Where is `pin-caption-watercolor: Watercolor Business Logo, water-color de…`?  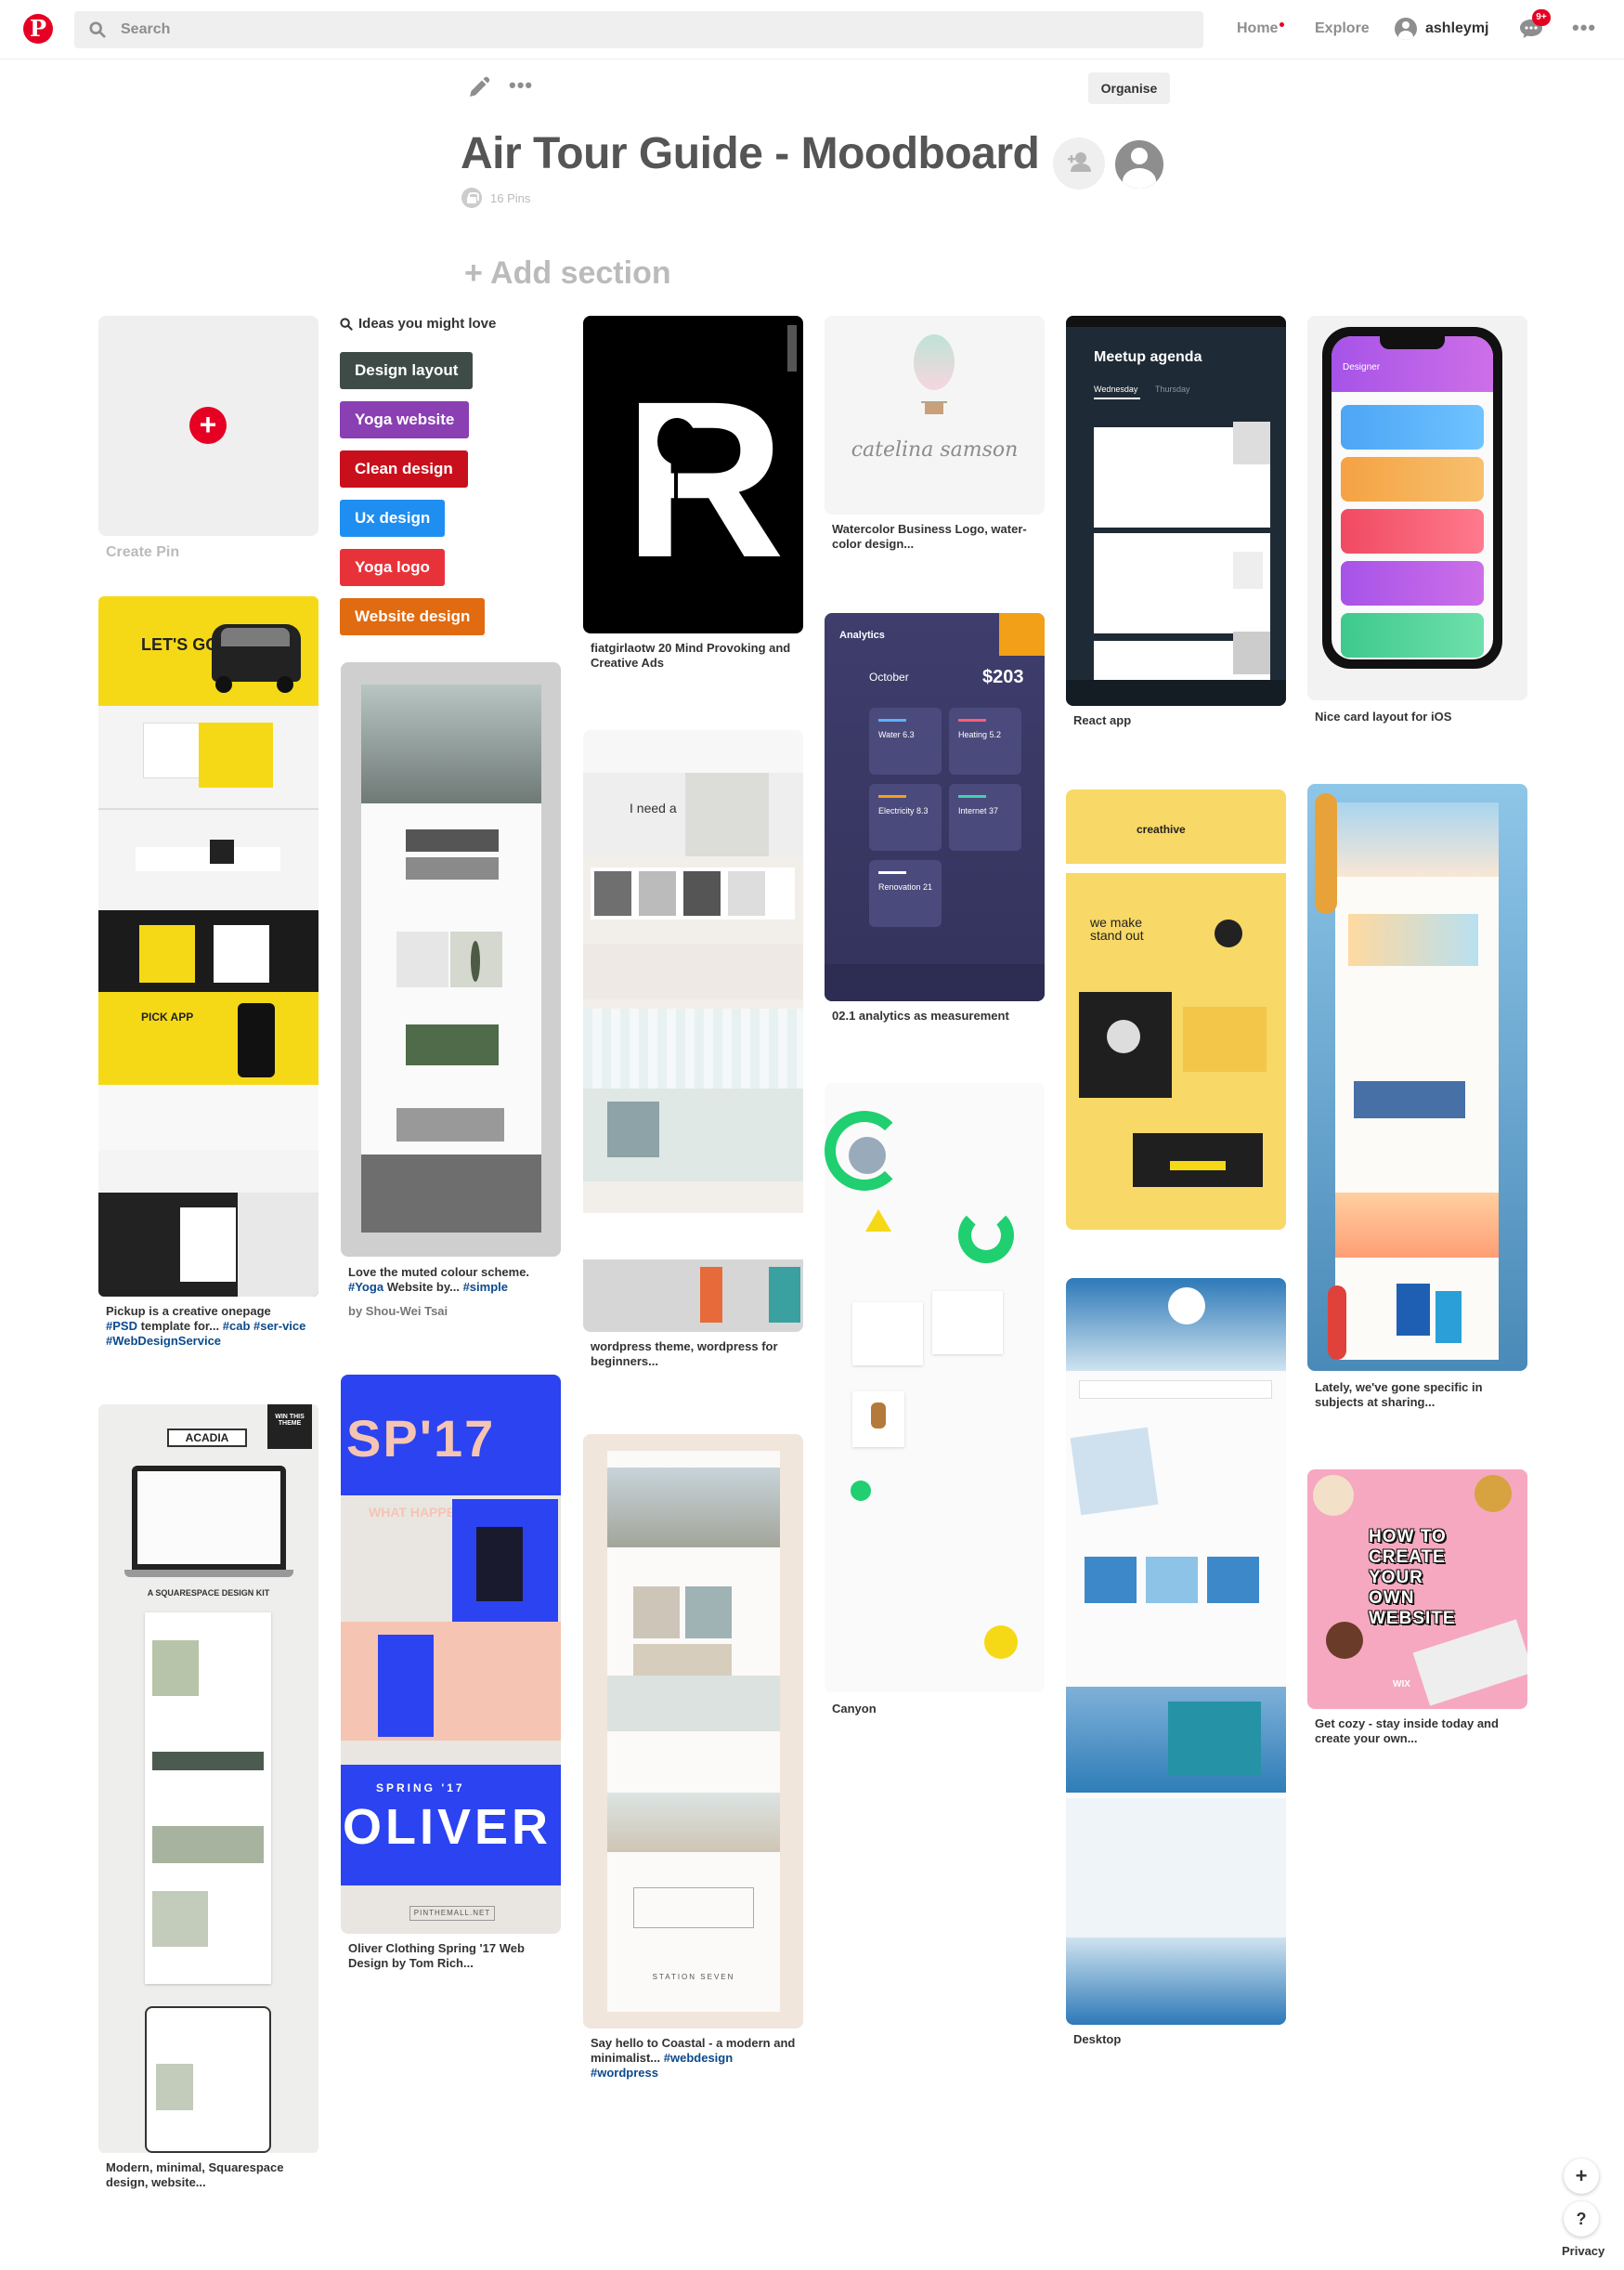
pin-caption-watercolor: Watercolor Business Logo, water-color de… is located at coordinates (929, 537).